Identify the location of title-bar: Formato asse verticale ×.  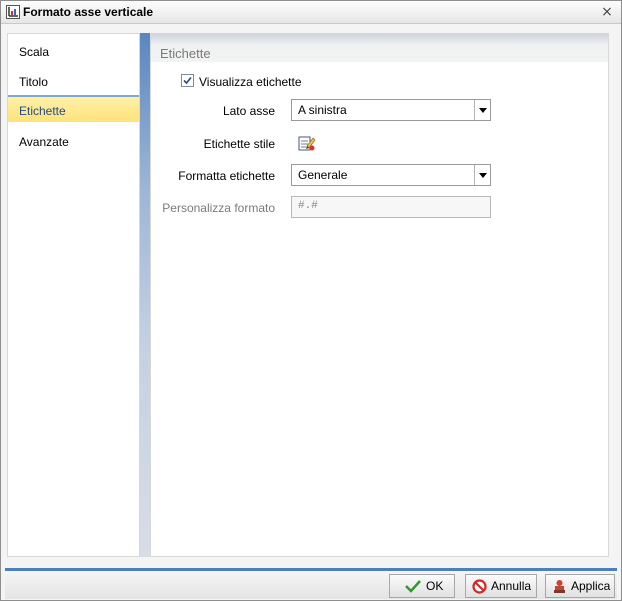
(311, 12).